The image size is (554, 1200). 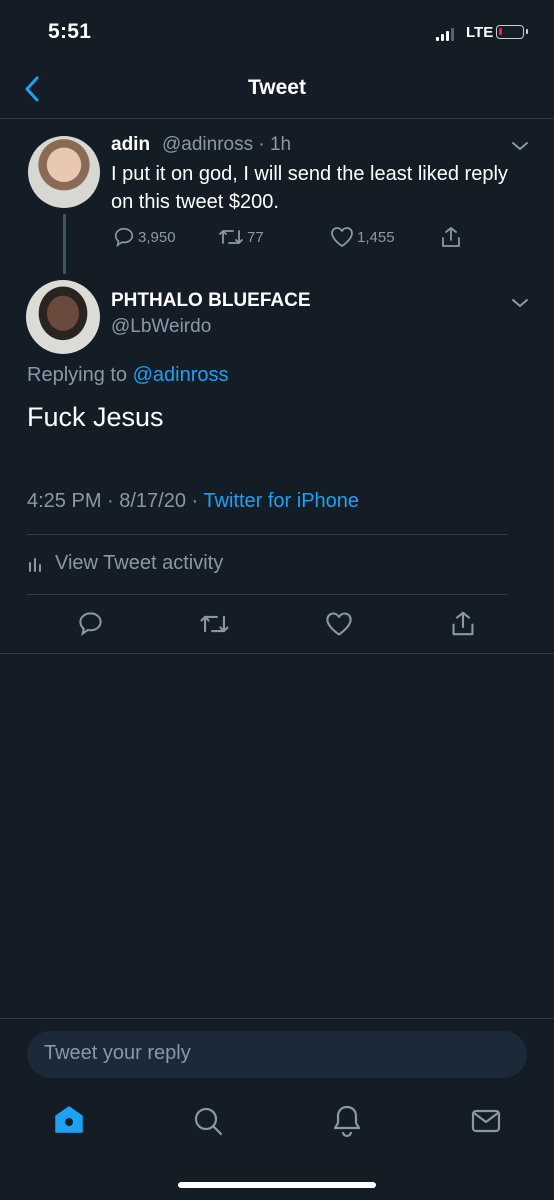 I want to click on tab-messages, so click(x=486, y=1121).